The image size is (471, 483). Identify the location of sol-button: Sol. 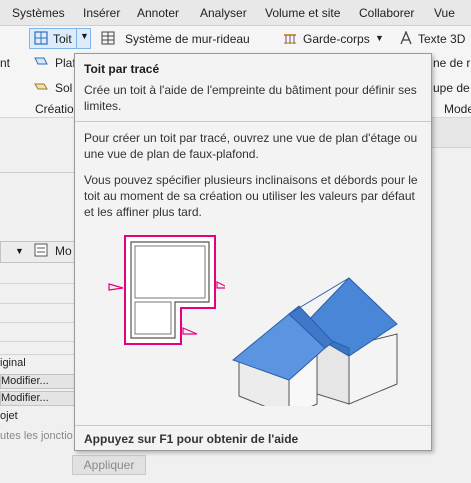
(63, 88).